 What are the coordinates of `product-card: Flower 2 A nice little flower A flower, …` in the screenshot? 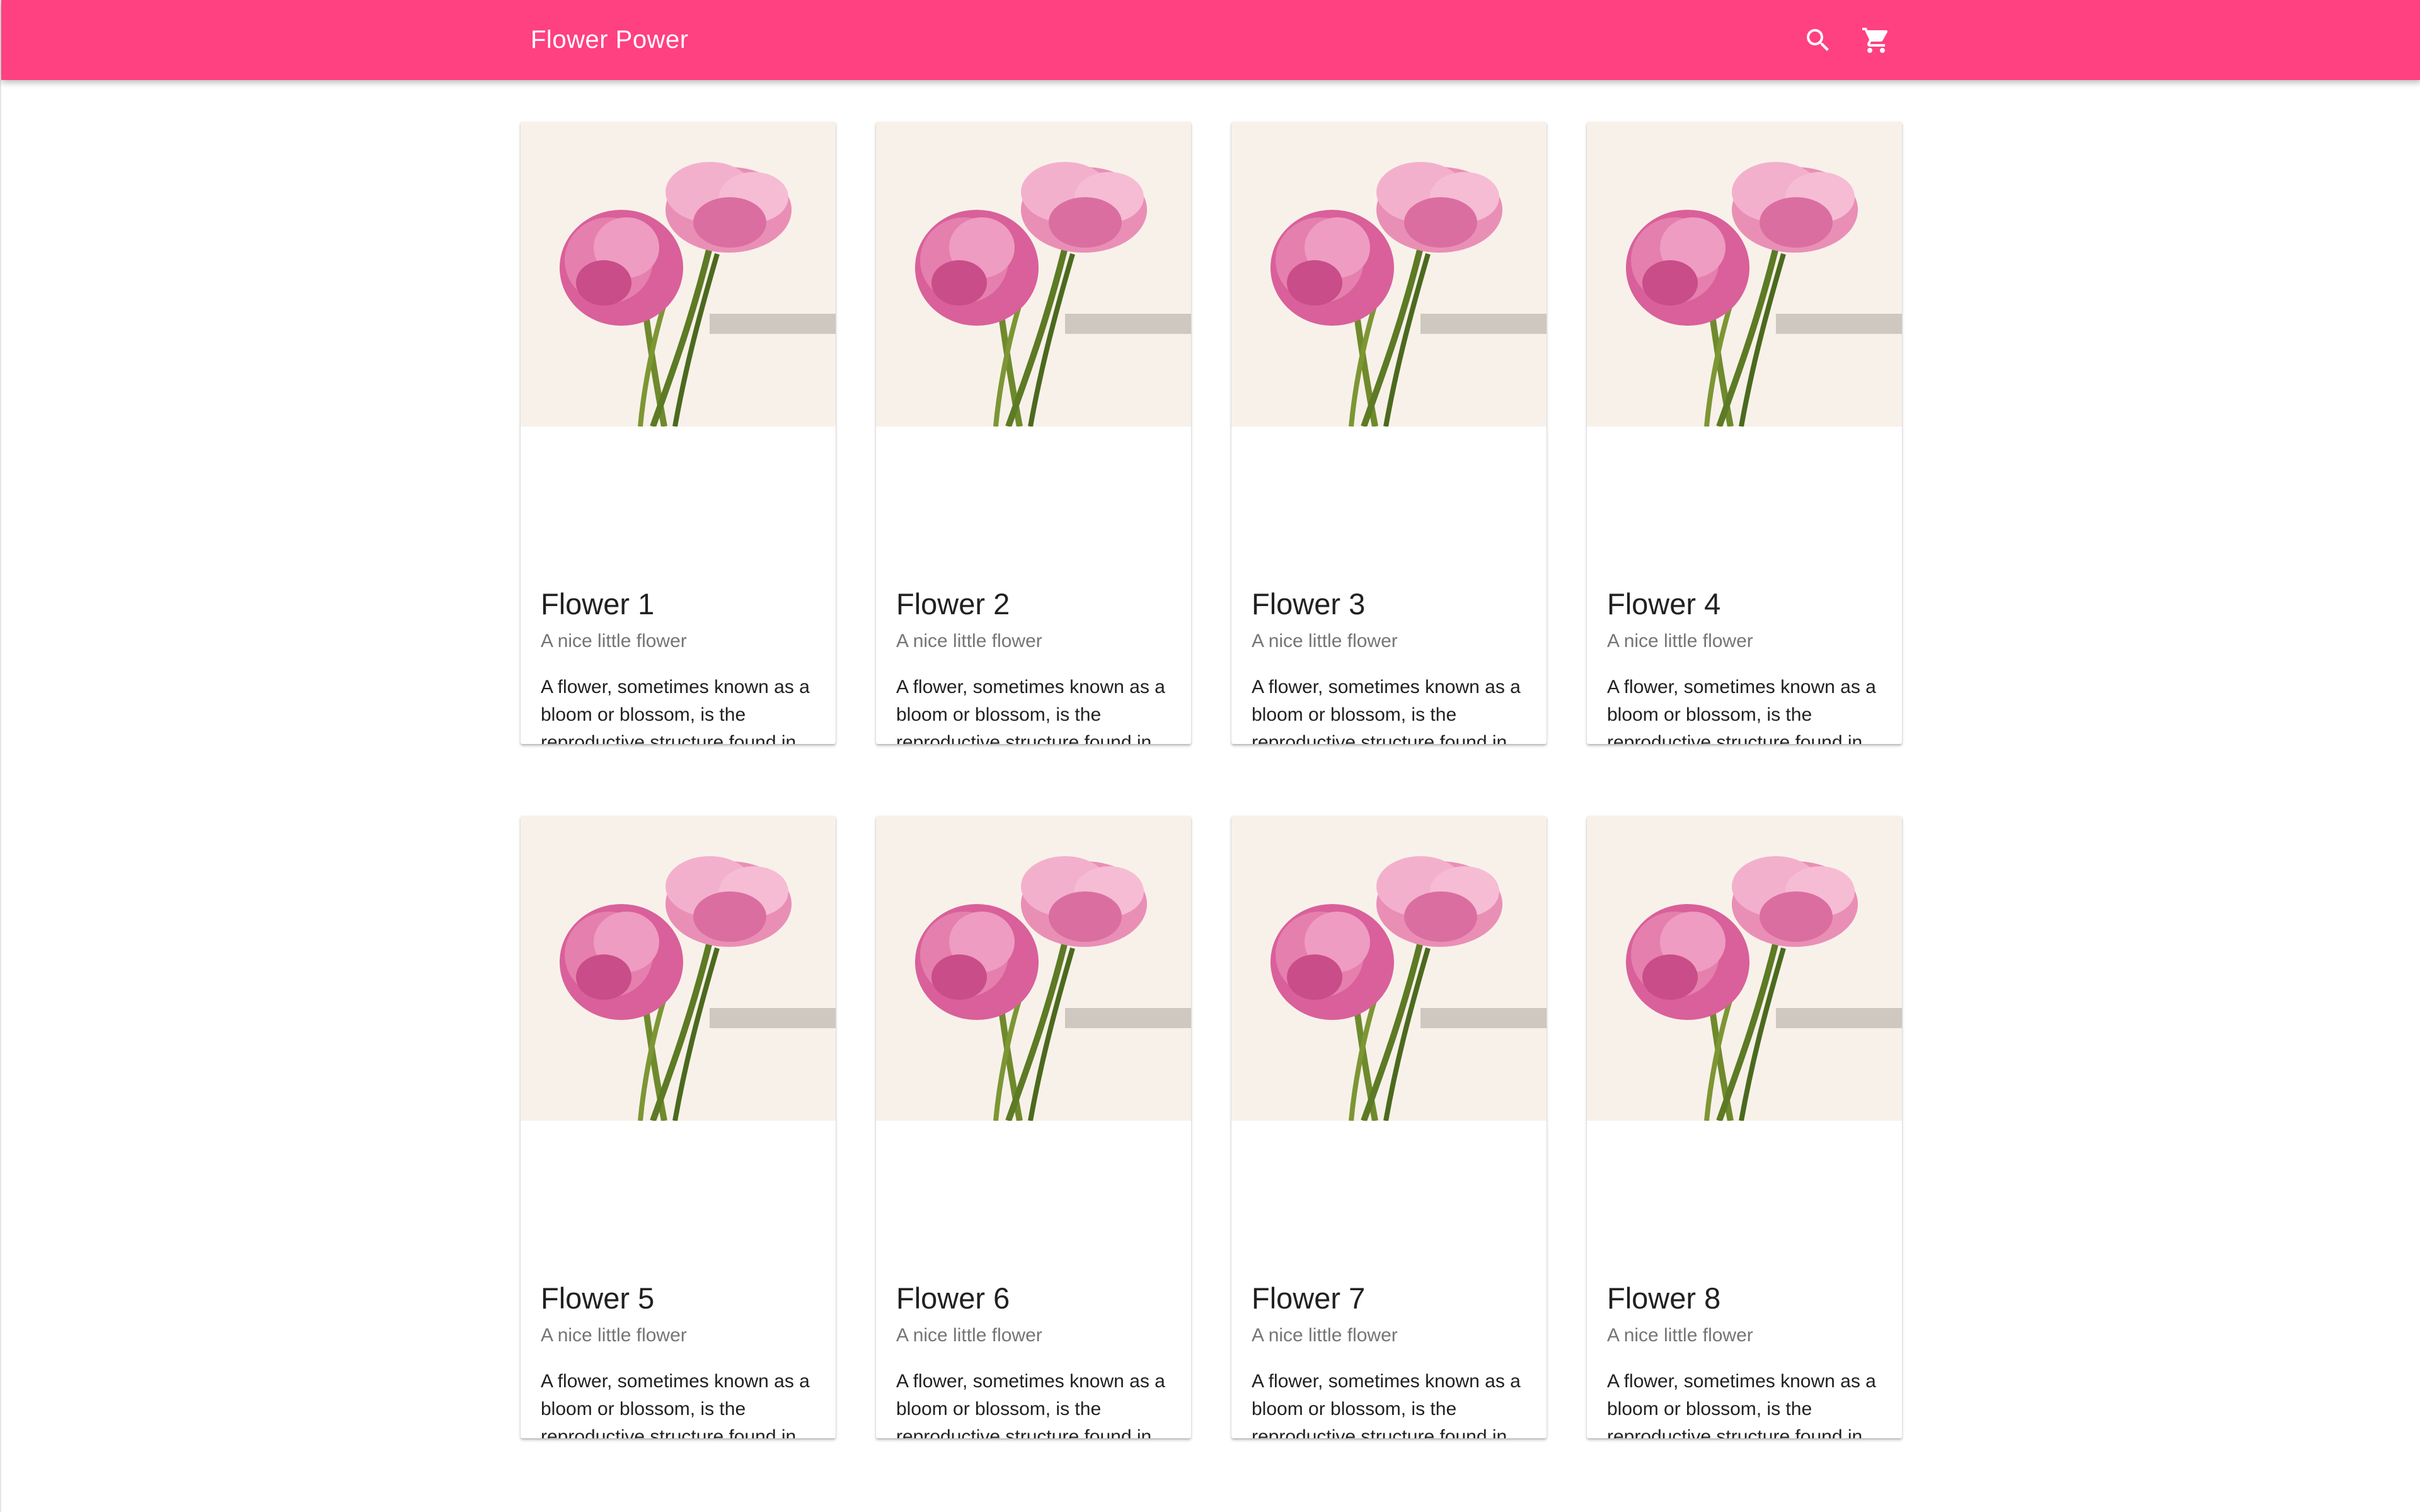 It's located at (1034, 433).